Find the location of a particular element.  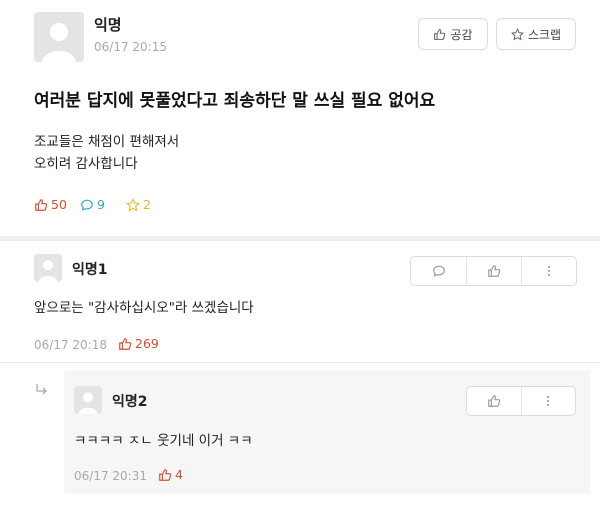

post-title: 여러분 답지에 못풀었다고 죄송하단 말 쓰실 필요 없어요 is located at coordinates (235, 101).